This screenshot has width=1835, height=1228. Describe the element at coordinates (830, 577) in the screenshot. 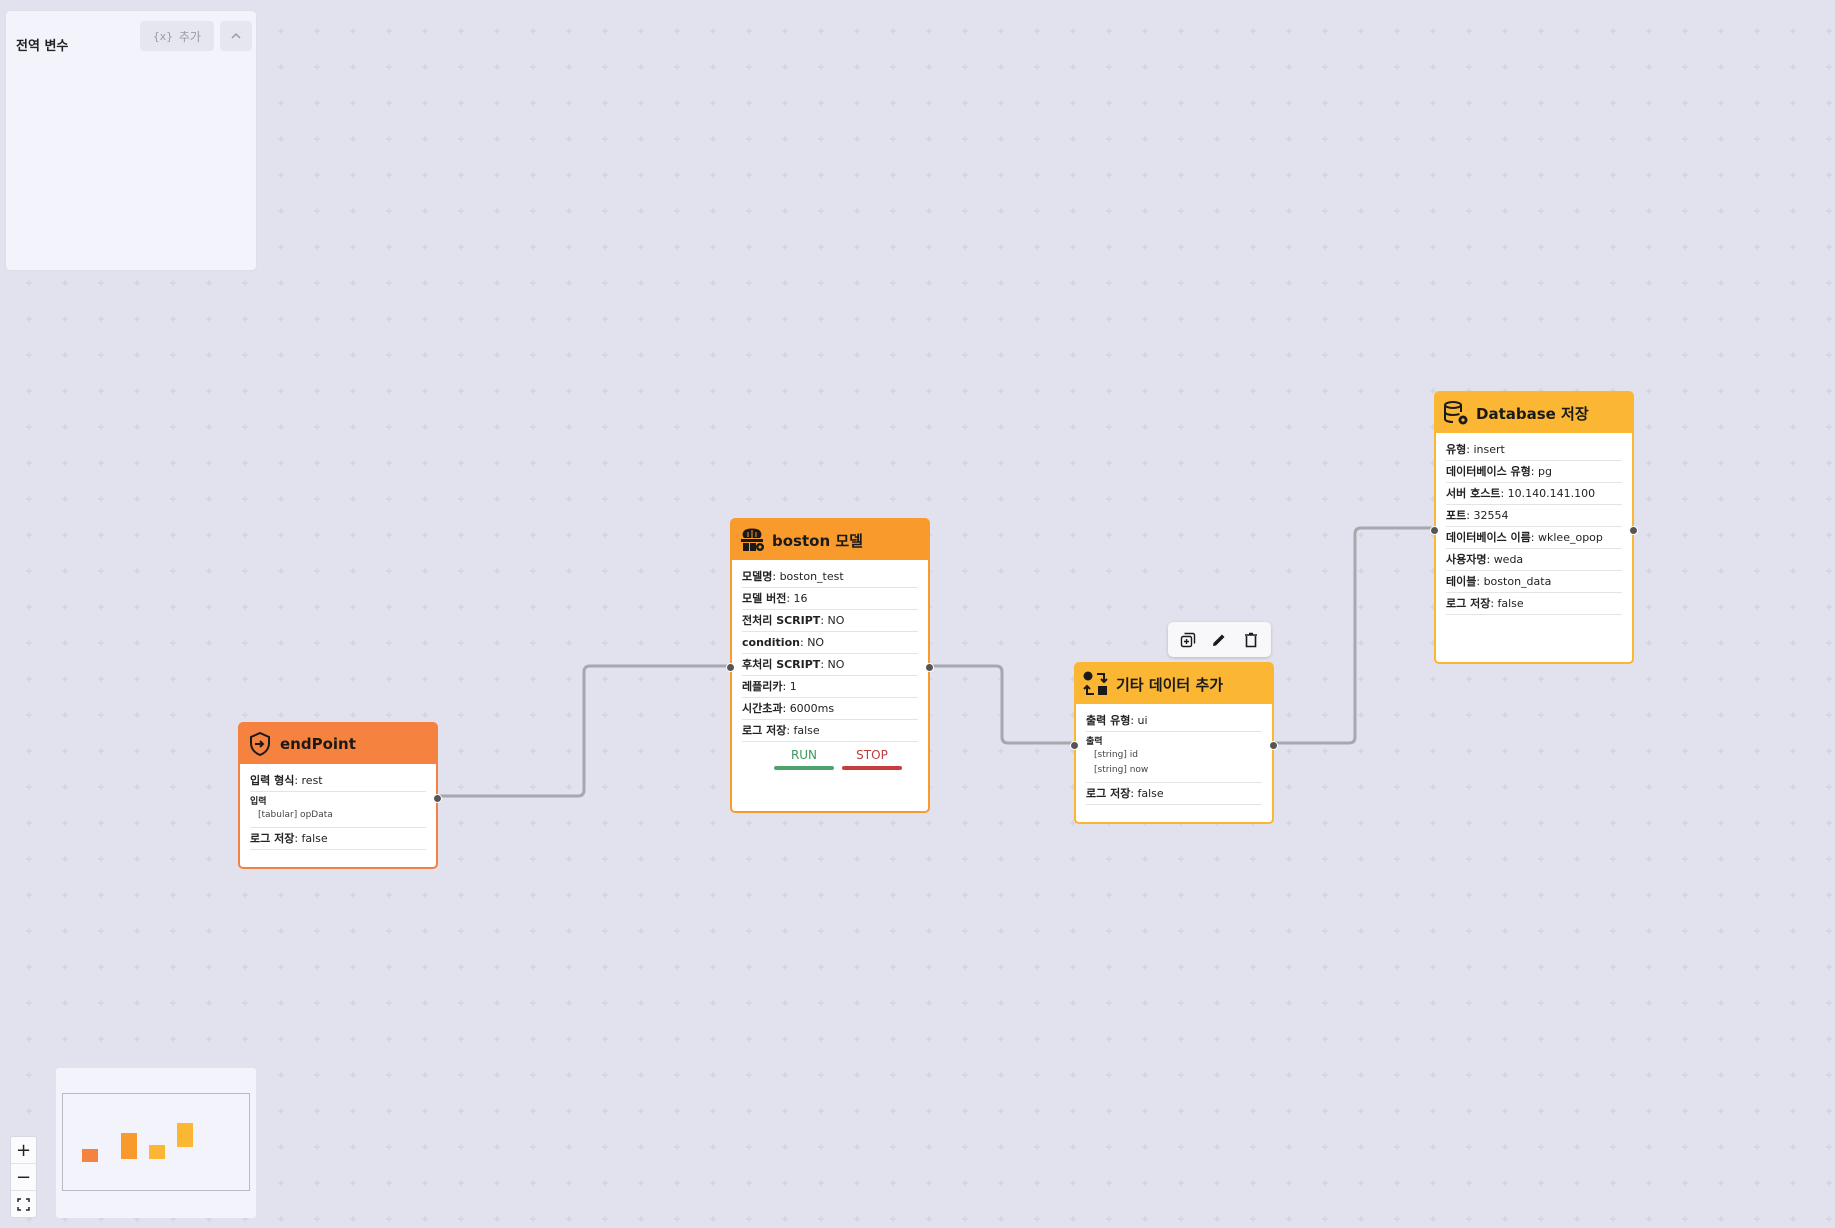

I see `boston-row-model-name: 모델명: boston_test` at that location.